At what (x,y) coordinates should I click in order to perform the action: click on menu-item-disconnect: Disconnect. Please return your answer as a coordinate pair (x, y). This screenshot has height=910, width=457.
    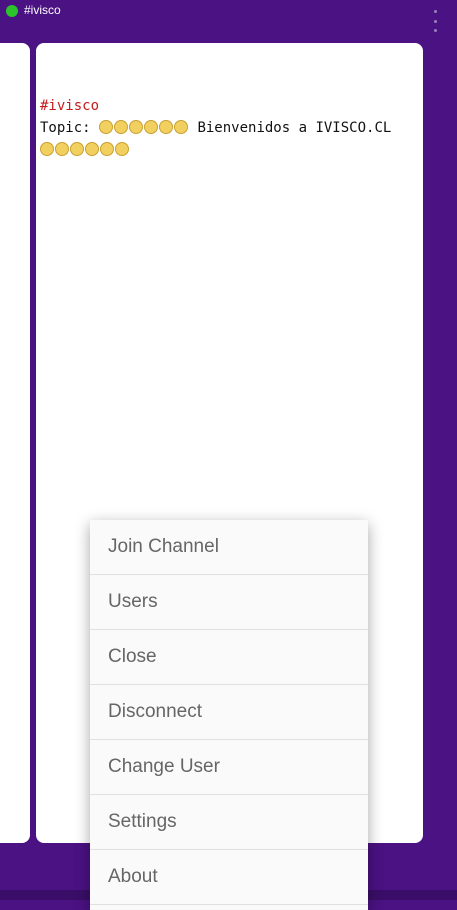
    Looking at the image, I should click on (229, 712).